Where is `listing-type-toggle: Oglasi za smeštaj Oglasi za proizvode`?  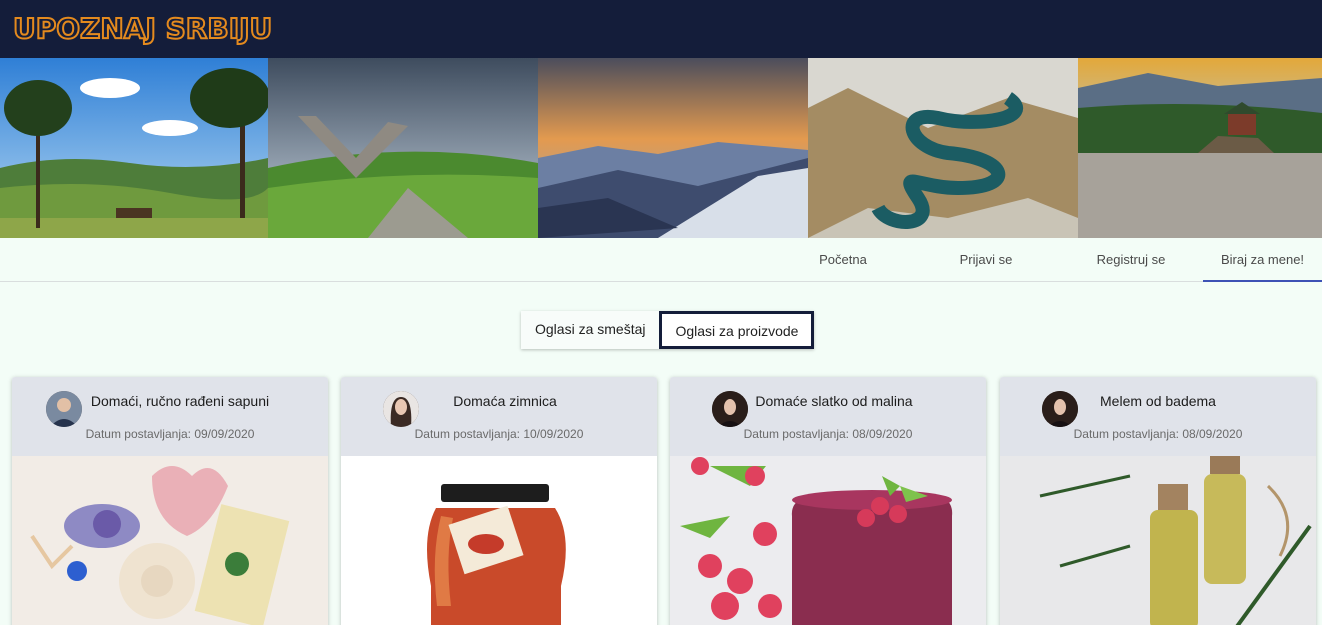
listing-type-toggle: Oglasi za smeštaj Oglasi za proizvode is located at coordinates (668, 330).